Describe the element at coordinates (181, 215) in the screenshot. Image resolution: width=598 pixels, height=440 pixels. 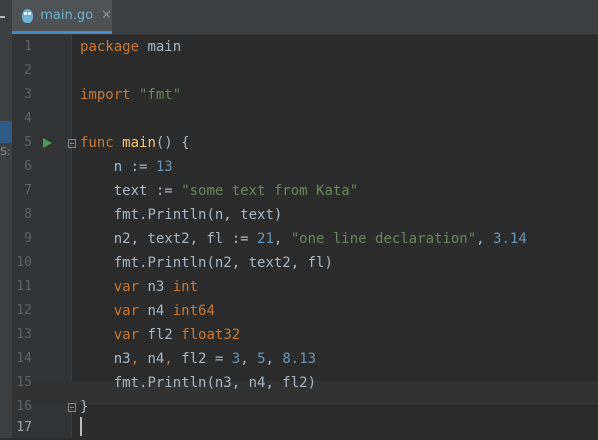
I see `code-text: fmt.Println(n, text)` at that location.